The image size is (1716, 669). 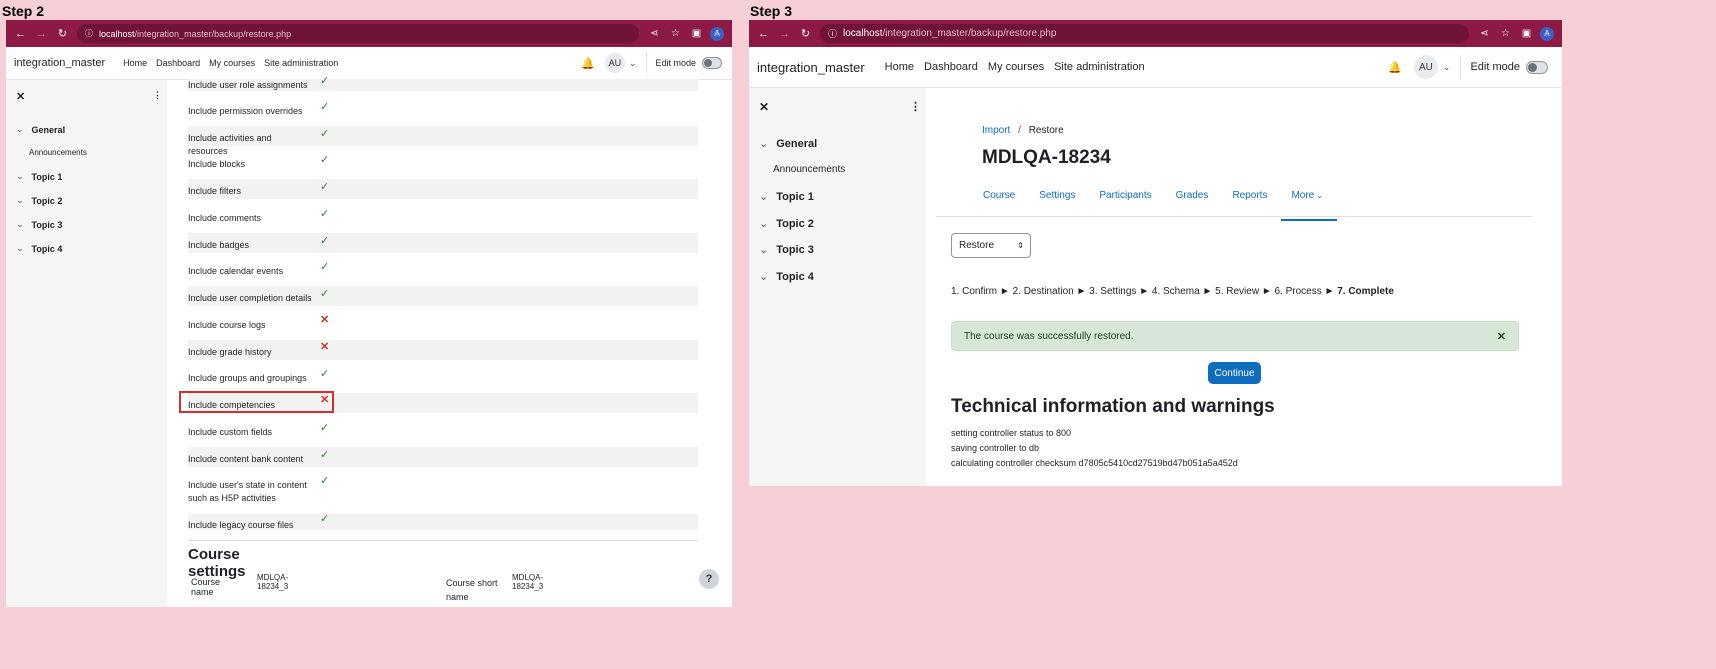 What do you see at coordinates (1249, 195) in the screenshot?
I see `tab-reports: Reports` at bounding box center [1249, 195].